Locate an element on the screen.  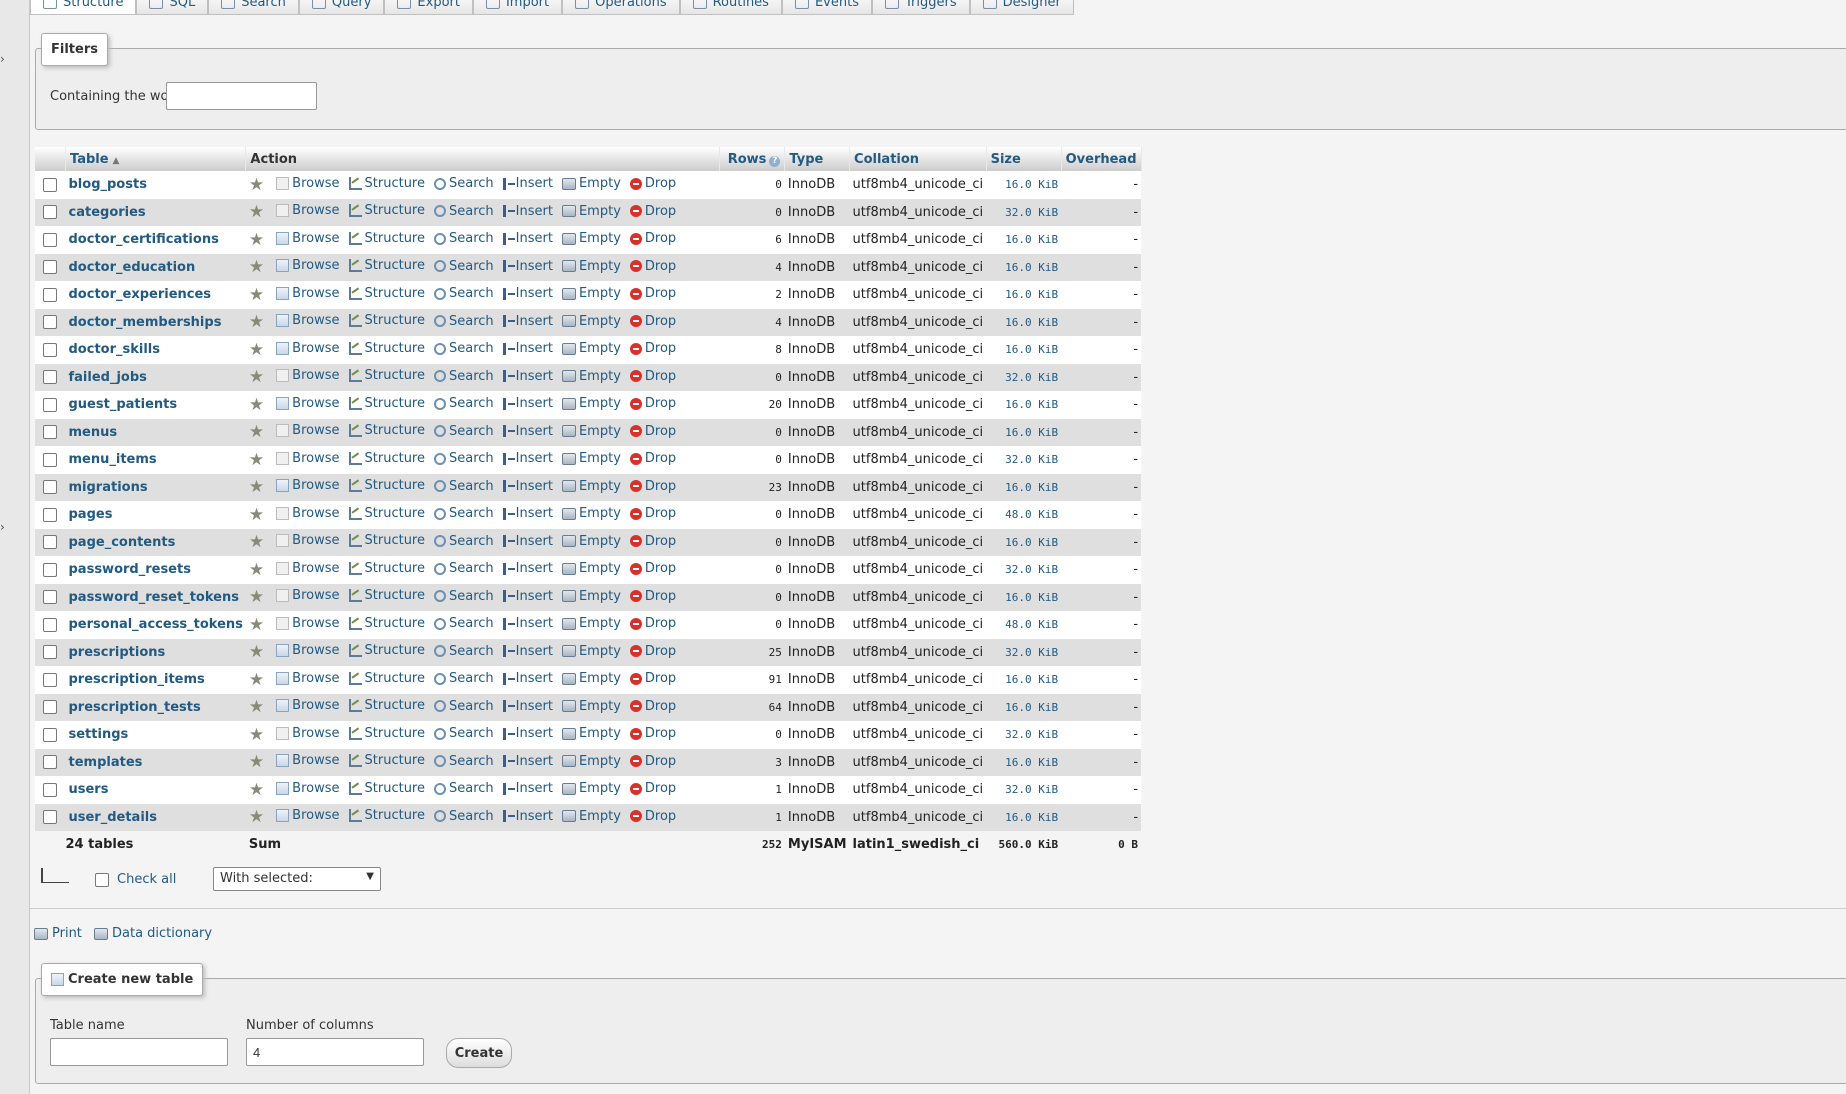
tab-events: Events is located at coordinates (826, 7).